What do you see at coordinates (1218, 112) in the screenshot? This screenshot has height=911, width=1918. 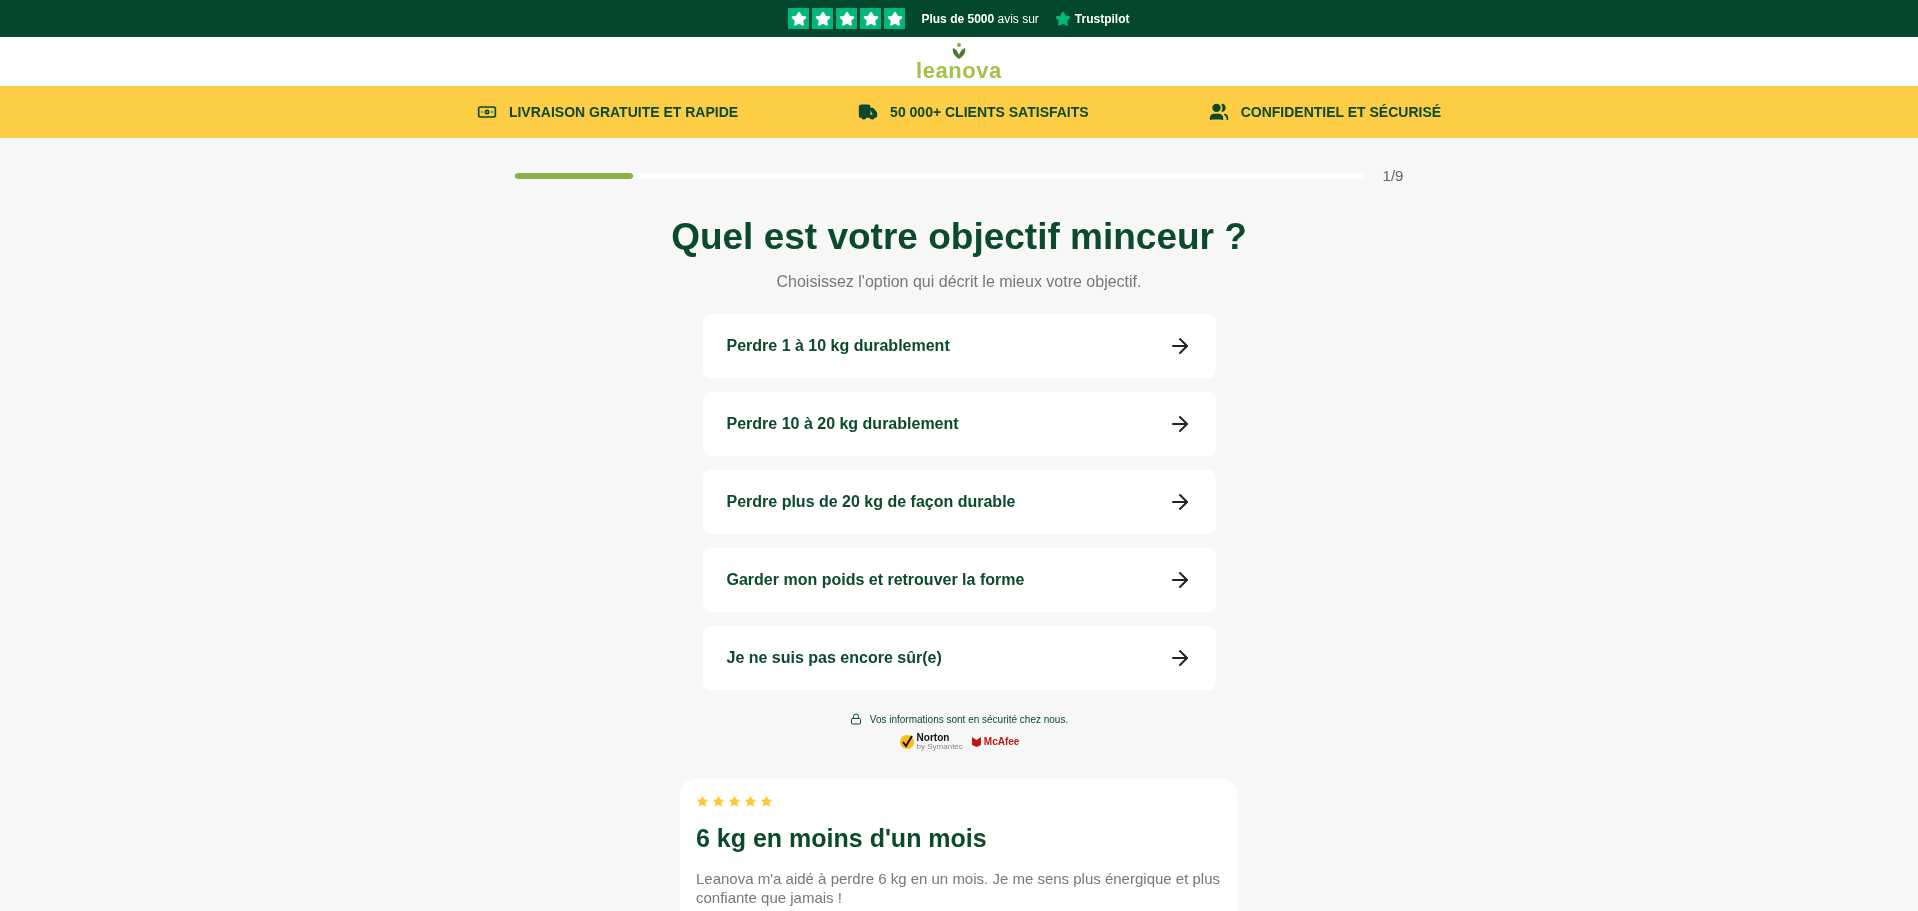 I see `people-icon` at bounding box center [1218, 112].